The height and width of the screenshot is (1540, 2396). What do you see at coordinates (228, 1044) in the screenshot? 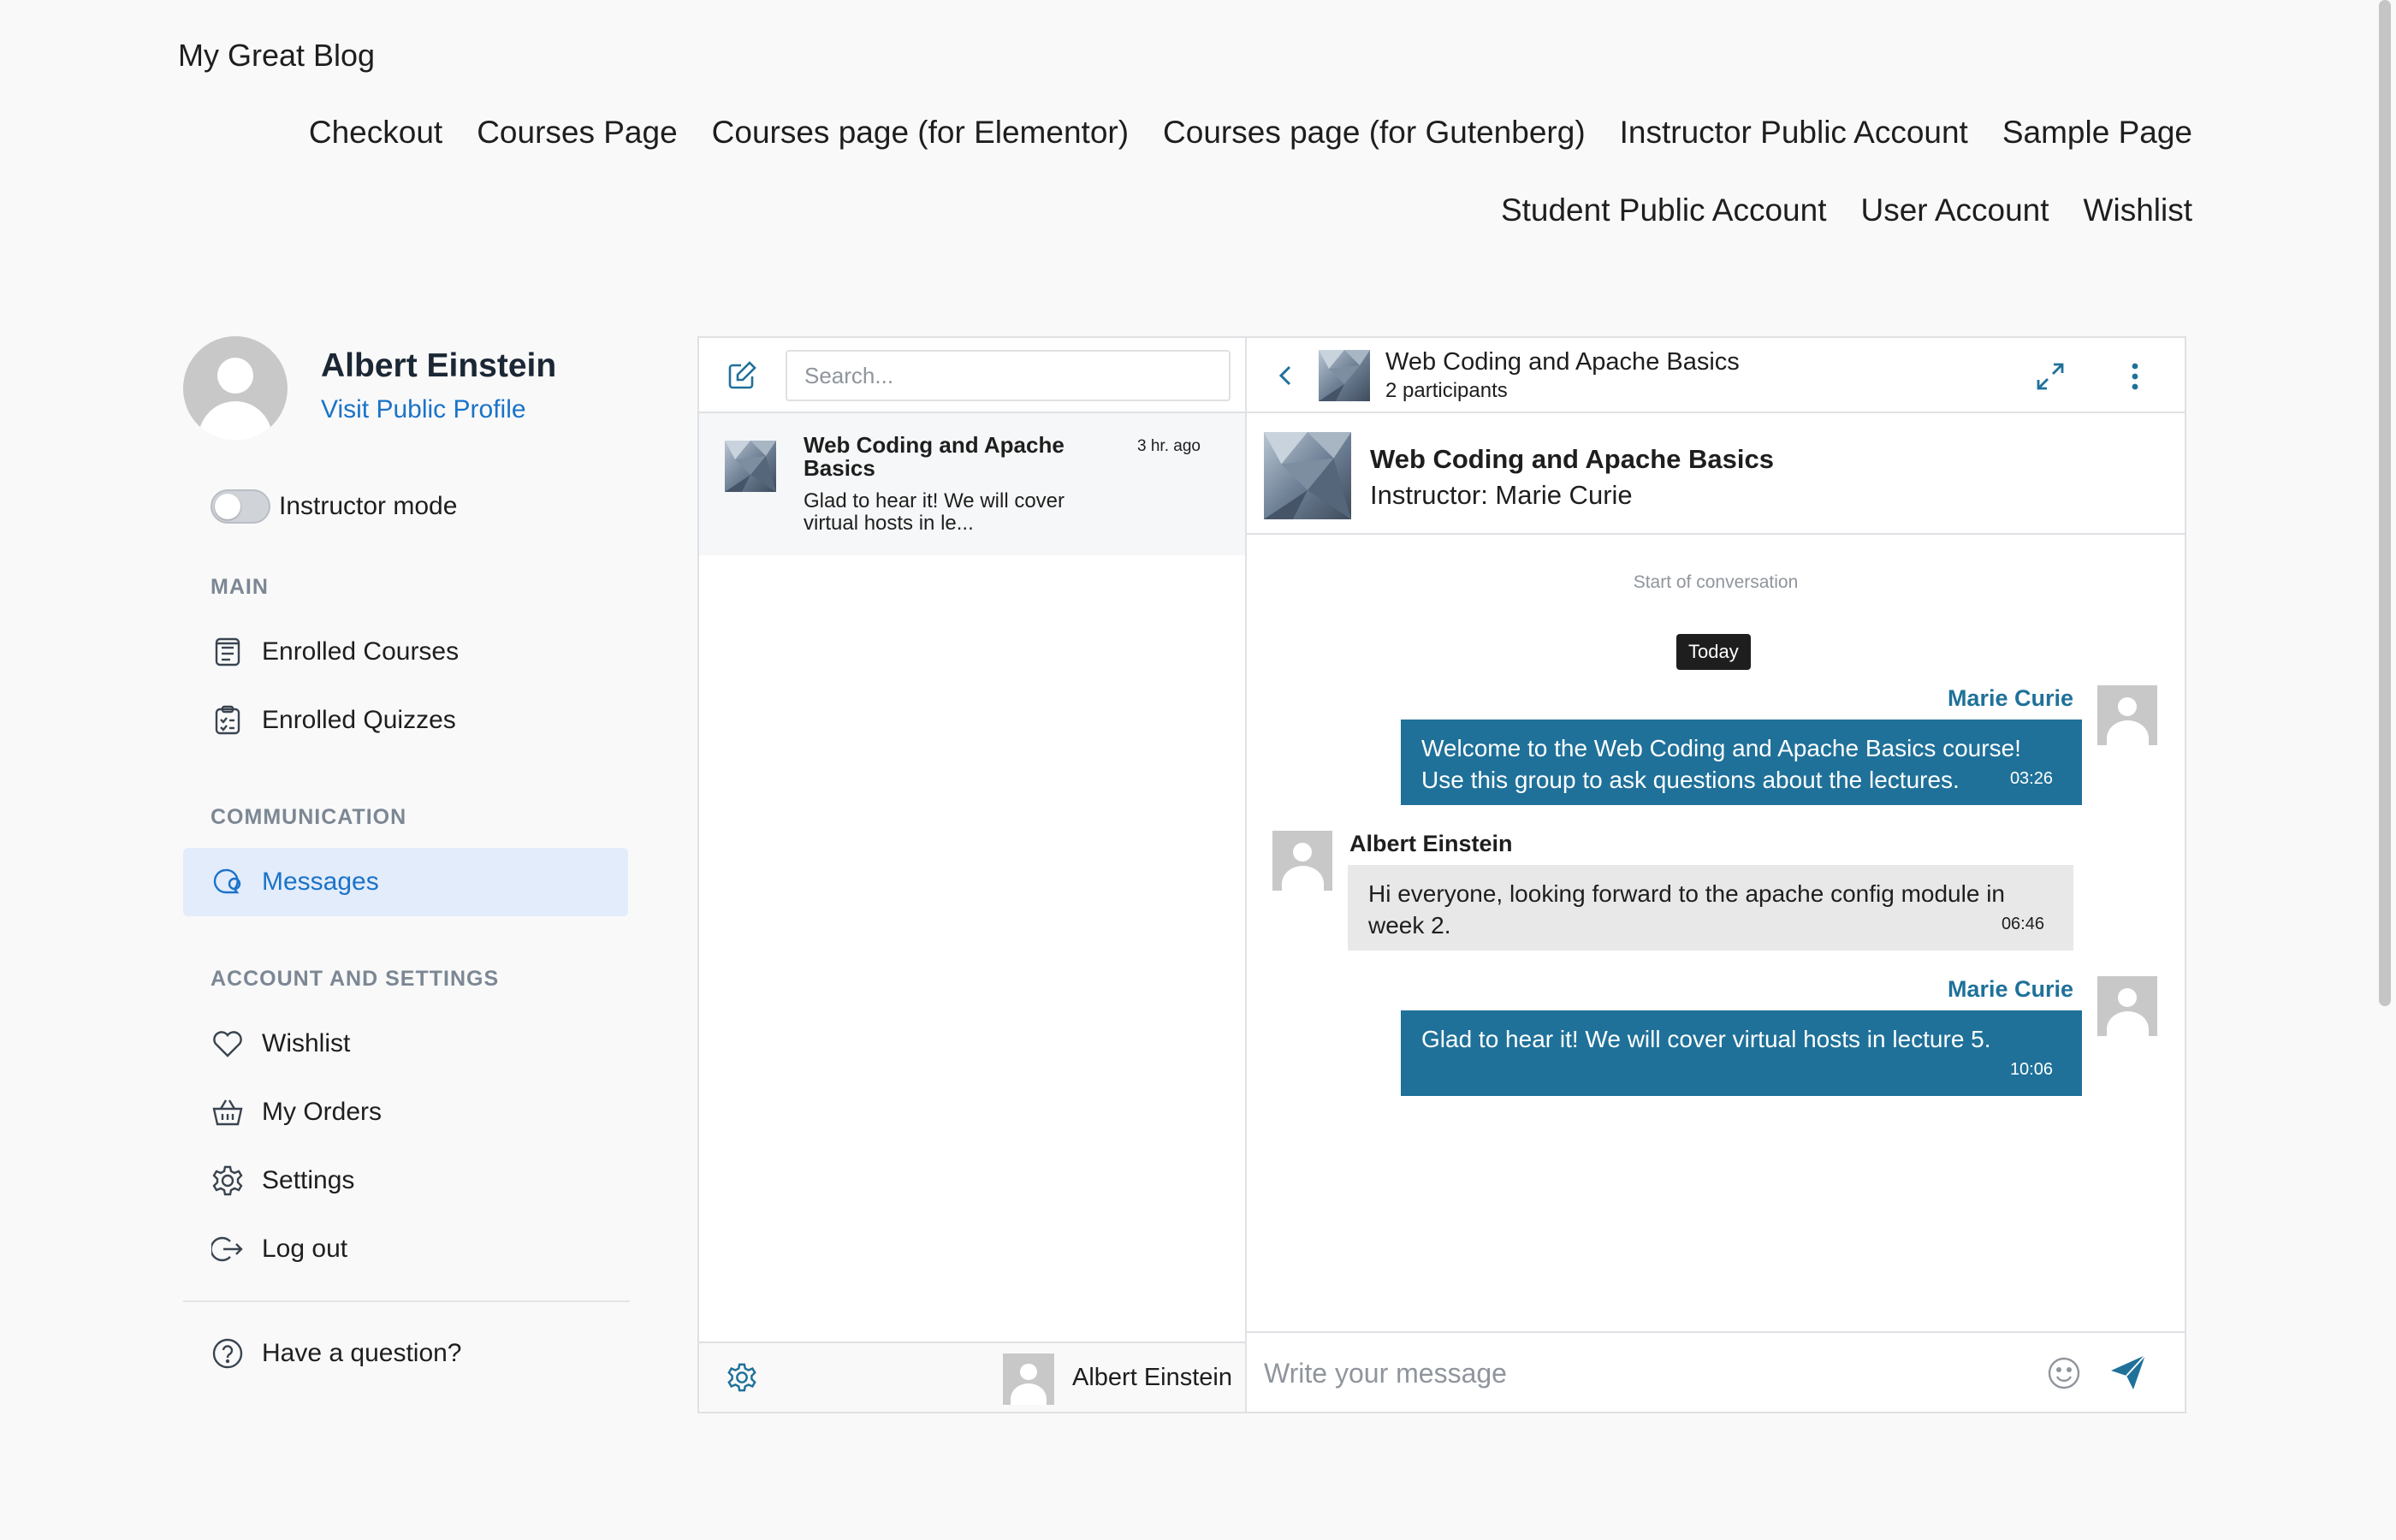
I see `heart-icon` at bounding box center [228, 1044].